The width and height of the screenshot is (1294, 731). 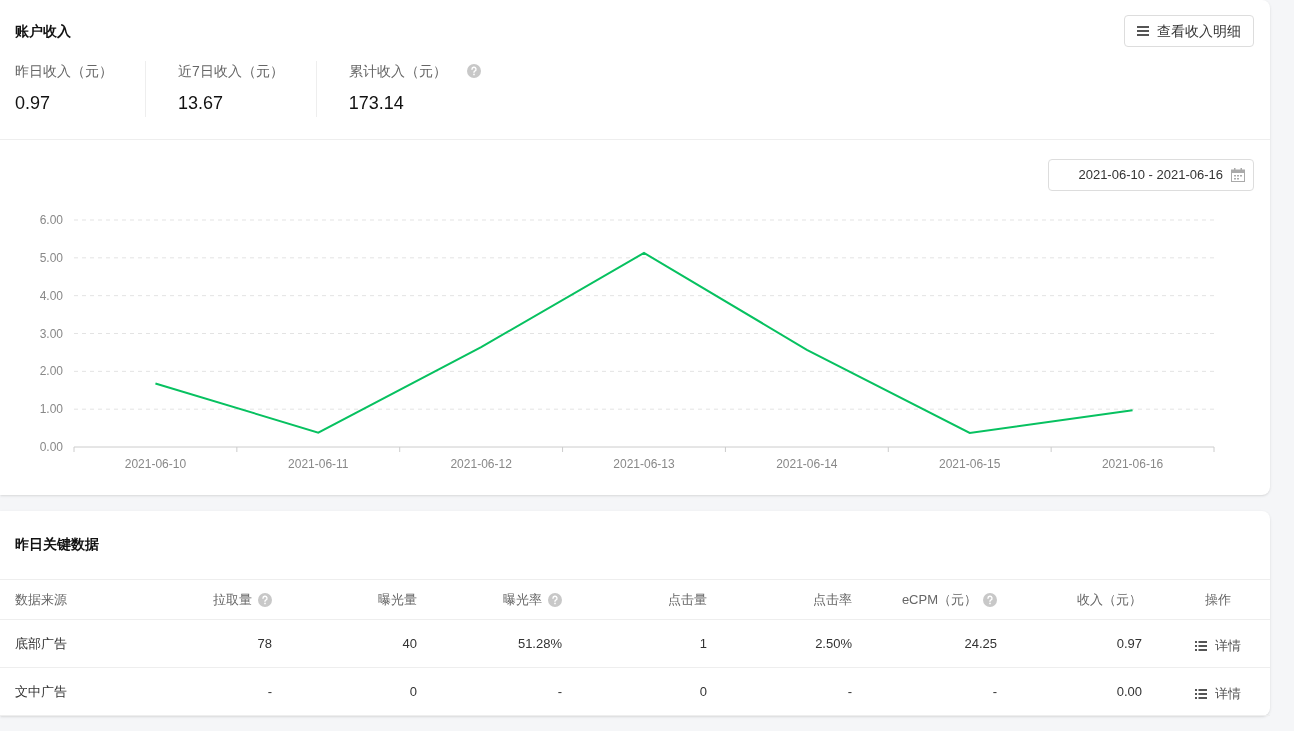 What do you see at coordinates (481, 464) in the screenshot?
I see `x-axis-label: 2021-06-12` at bounding box center [481, 464].